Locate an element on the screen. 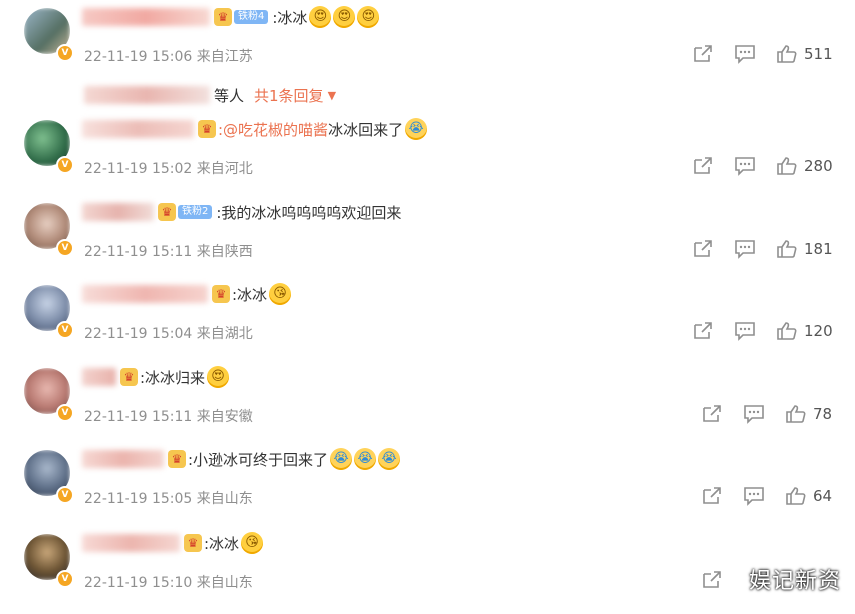  comment-actions: 280 is located at coordinates (762, 166).